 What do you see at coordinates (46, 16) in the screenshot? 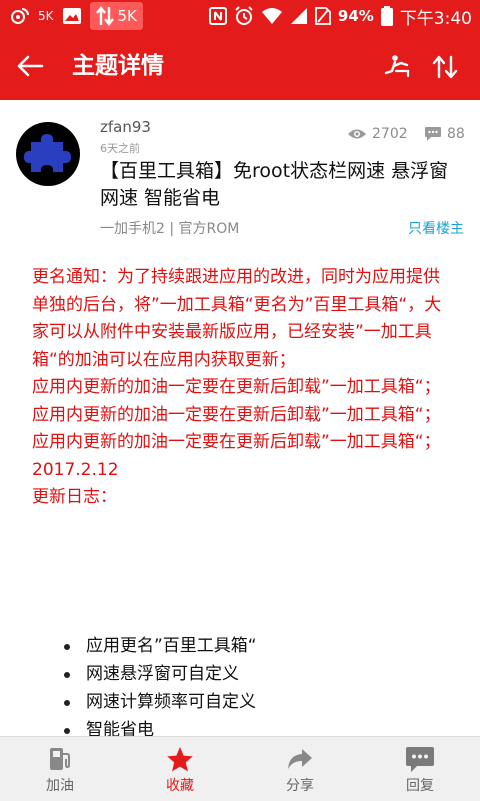
I see `network-speed-left: 5K` at bounding box center [46, 16].